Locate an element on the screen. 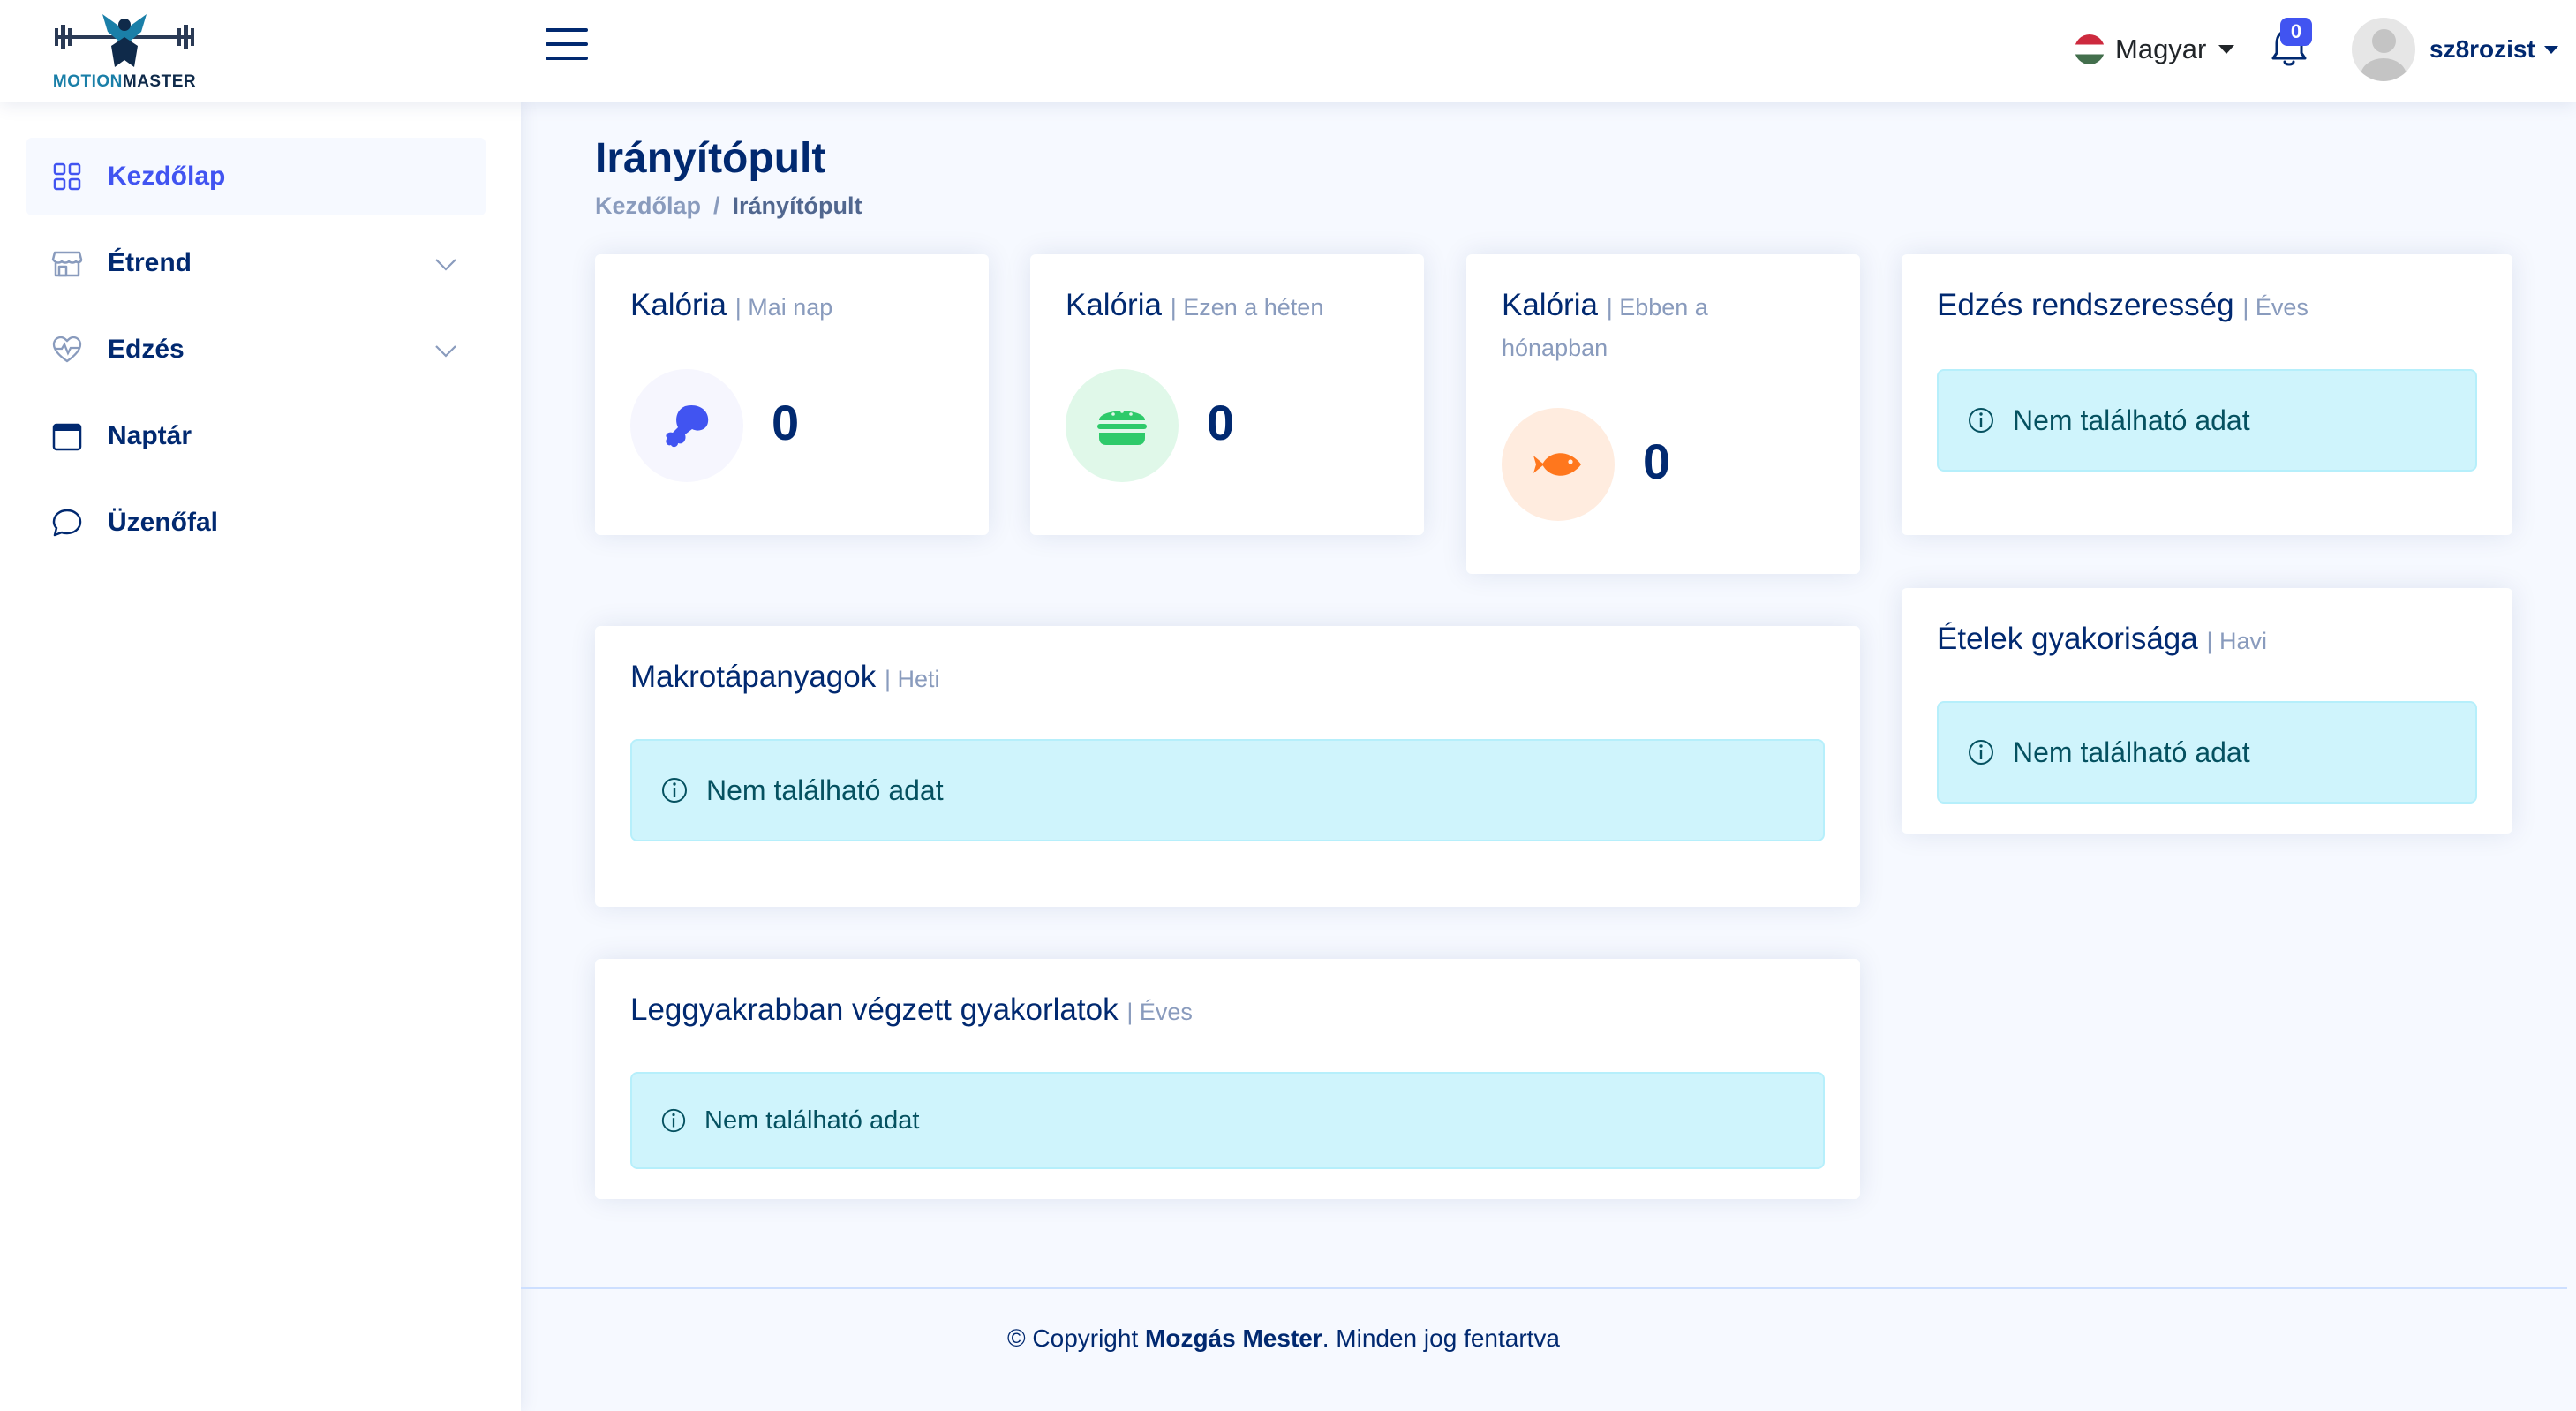  sidebar-item-label: Edzés is located at coordinates (146, 349).